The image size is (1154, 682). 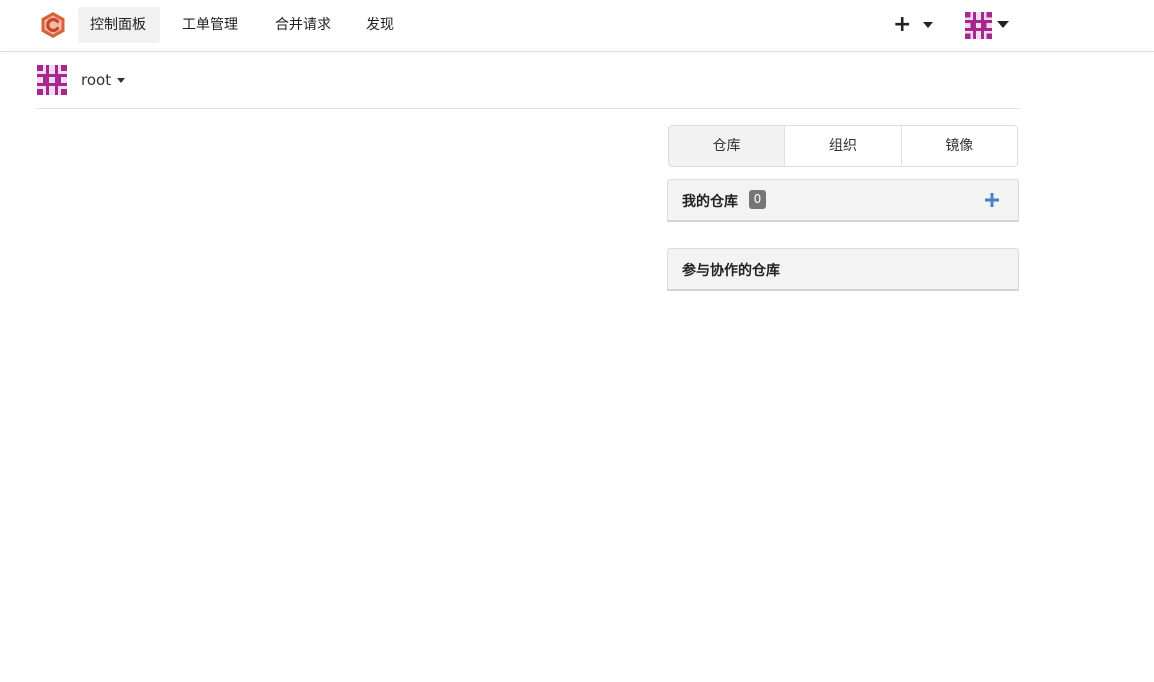 What do you see at coordinates (727, 146) in the screenshot?
I see `tab-repositories: 仓库` at bounding box center [727, 146].